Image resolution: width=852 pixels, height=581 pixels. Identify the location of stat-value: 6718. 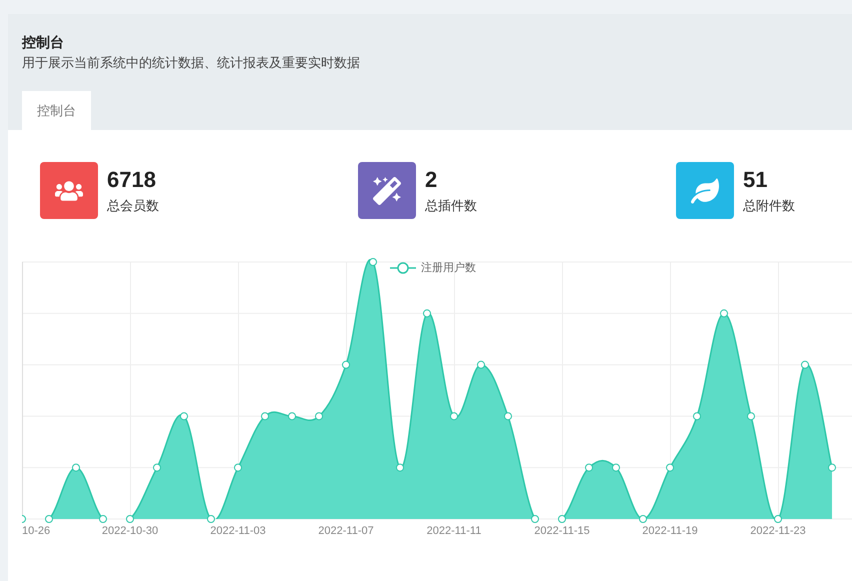
(132, 180).